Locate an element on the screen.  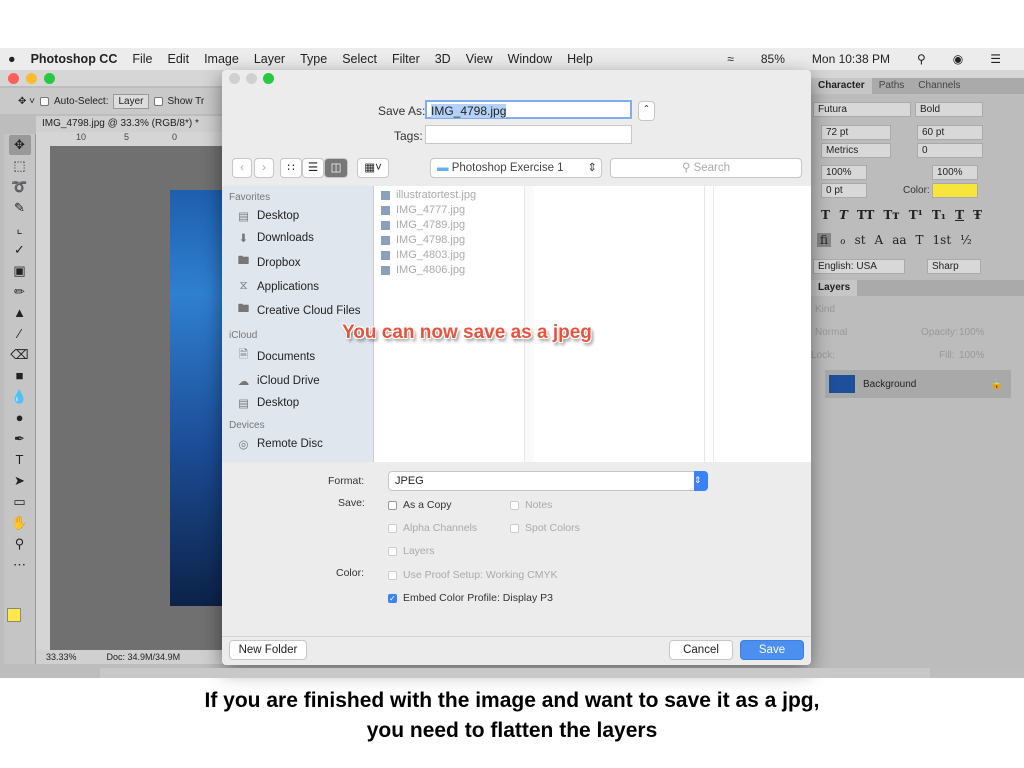
file-item: IMG_4803.jpg is located at coordinates (592, 255).